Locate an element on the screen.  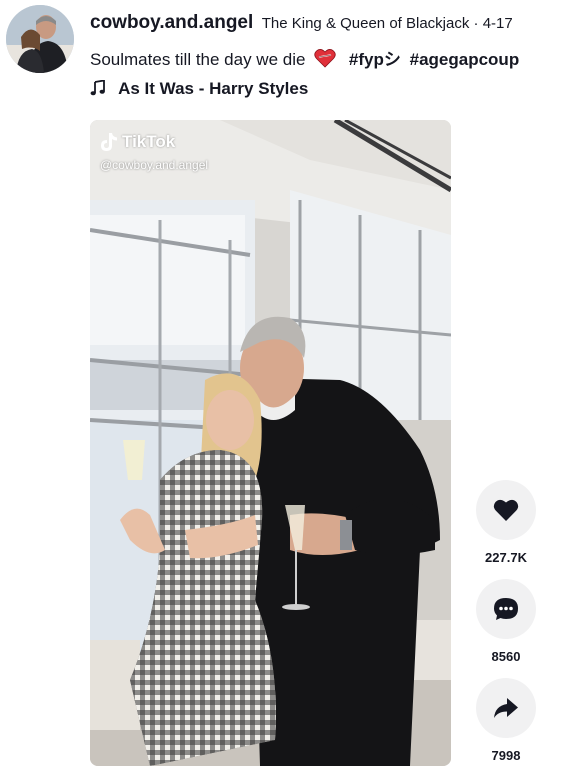
author-avatar is located at coordinates (40, 39).